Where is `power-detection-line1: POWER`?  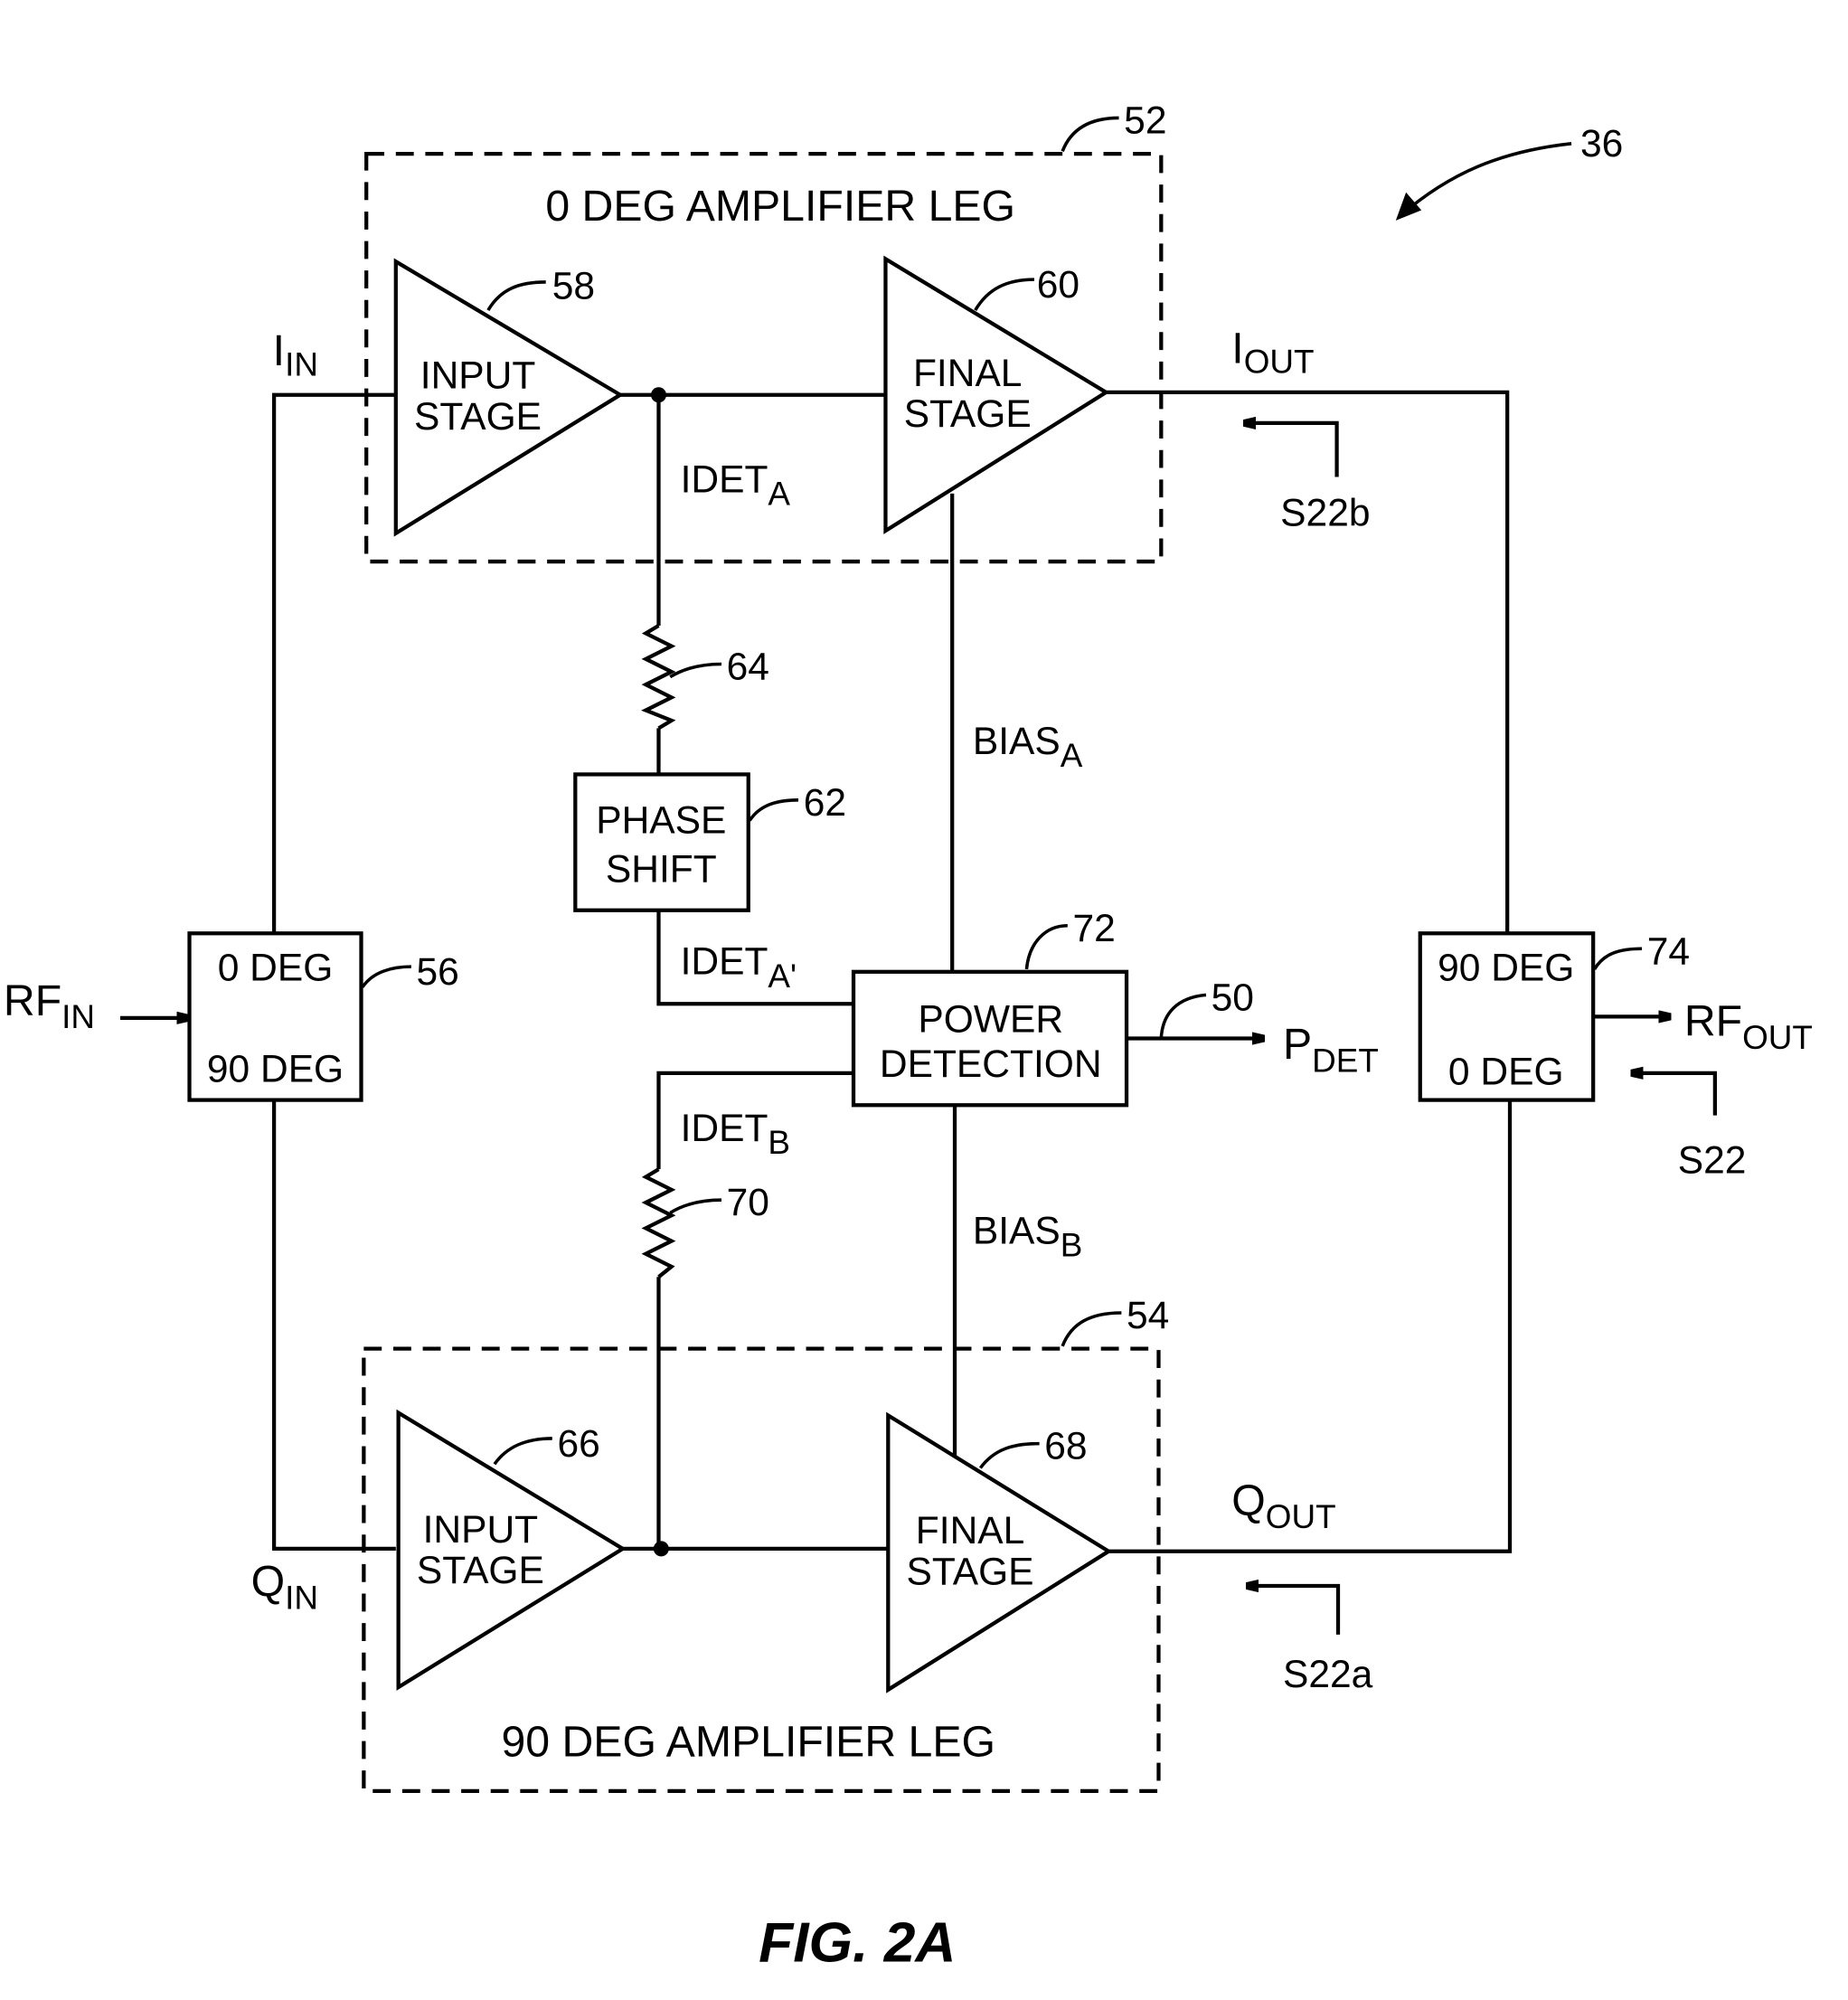
power-detection-line1: POWER is located at coordinates (990, 1019).